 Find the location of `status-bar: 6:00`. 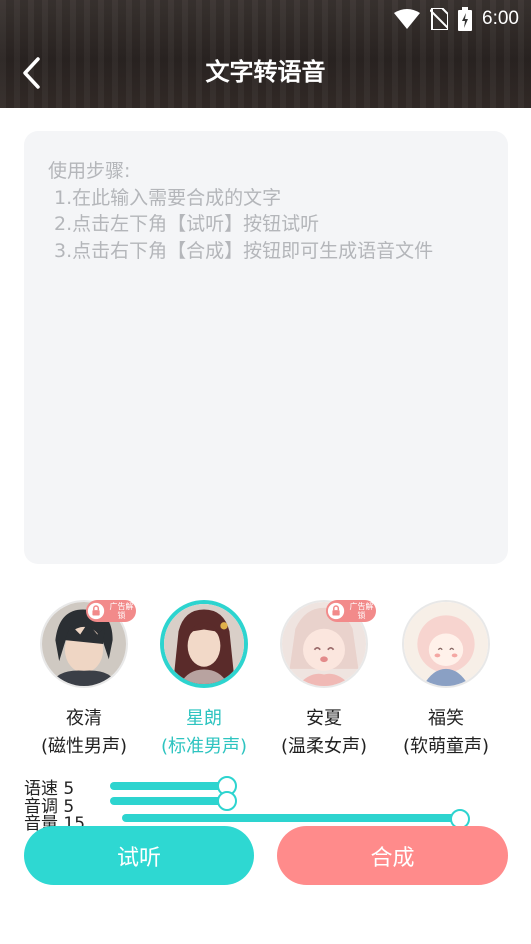

status-bar: 6:00 is located at coordinates (456, 19).